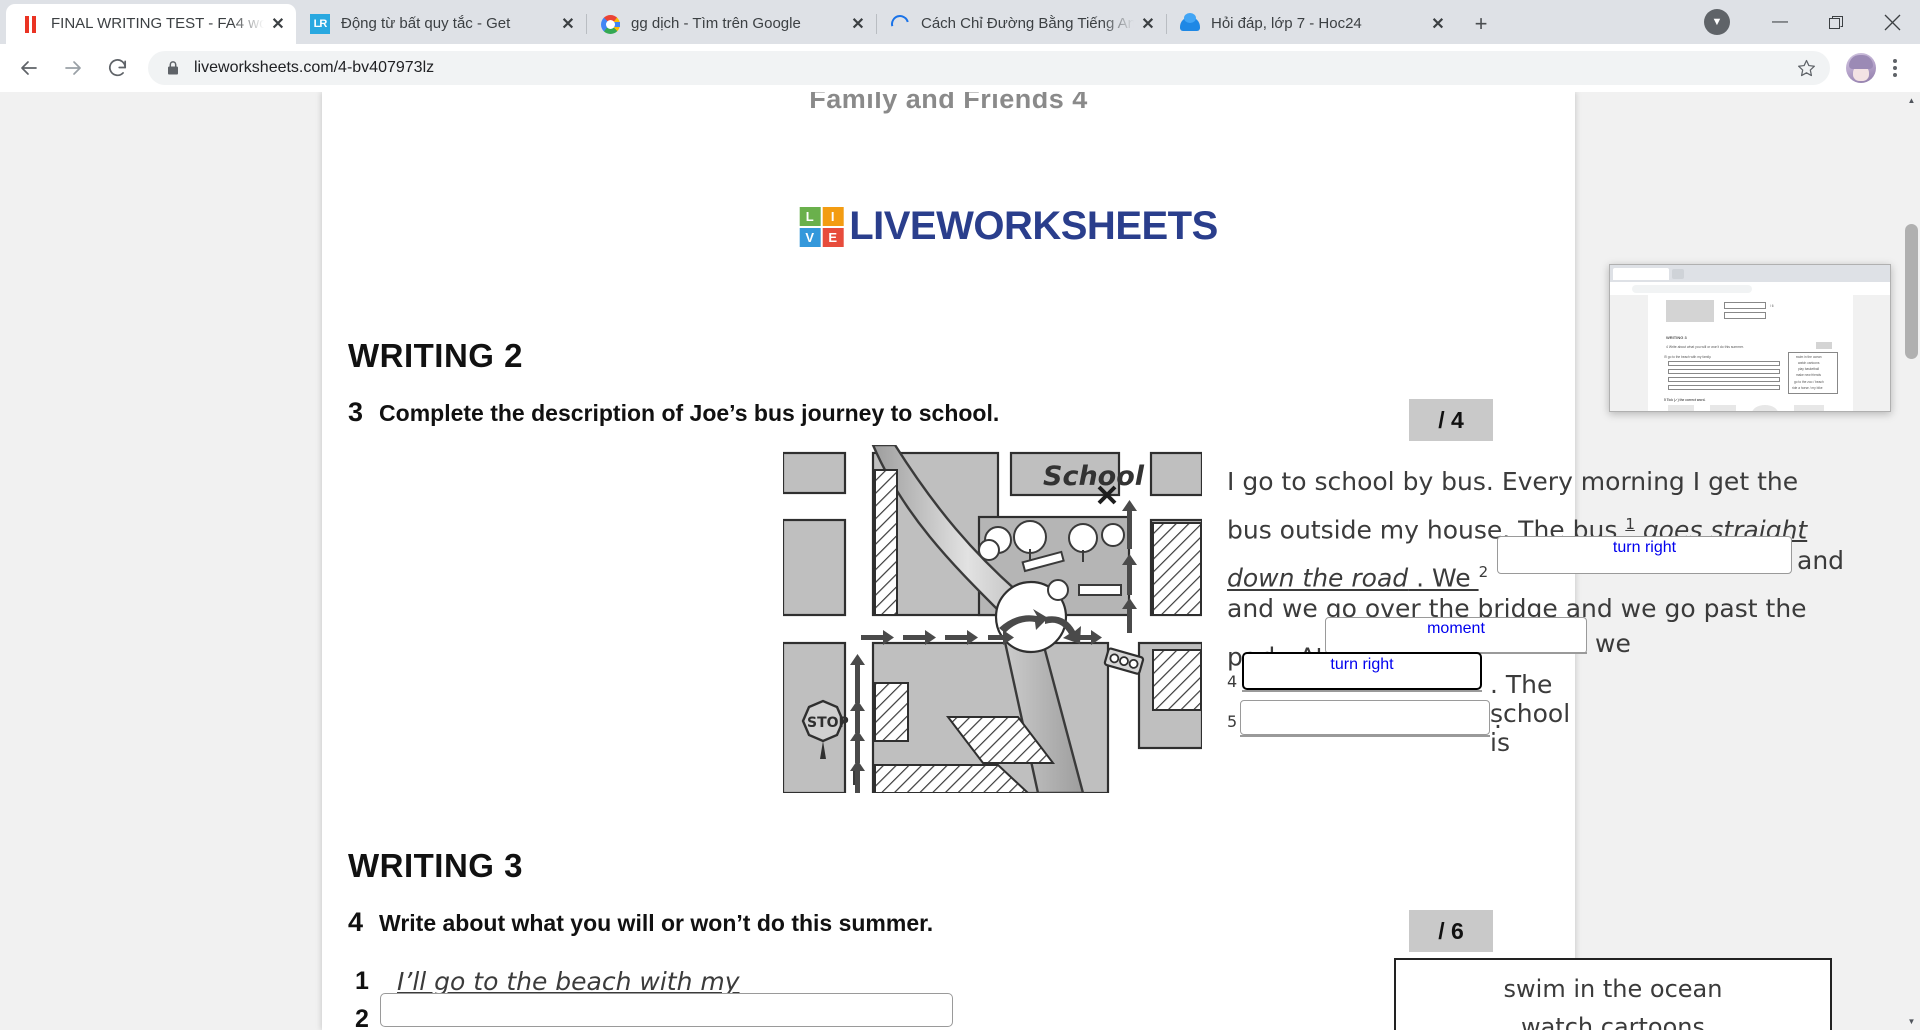  I want to click on preview-line-1: I'll go to the beach with my family., so click(1688, 357).